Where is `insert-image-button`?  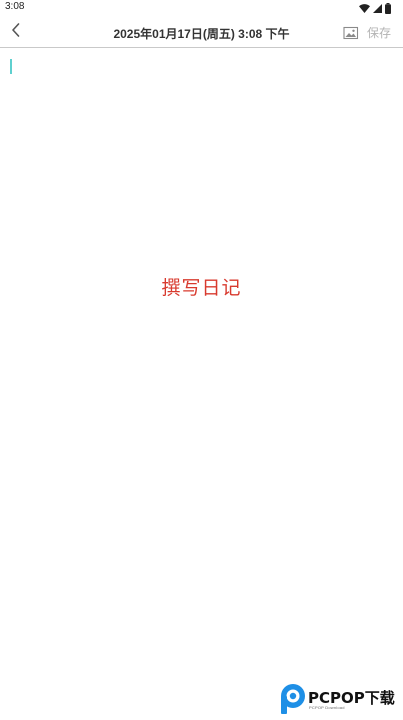 insert-image-button is located at coordinates (351, 32).